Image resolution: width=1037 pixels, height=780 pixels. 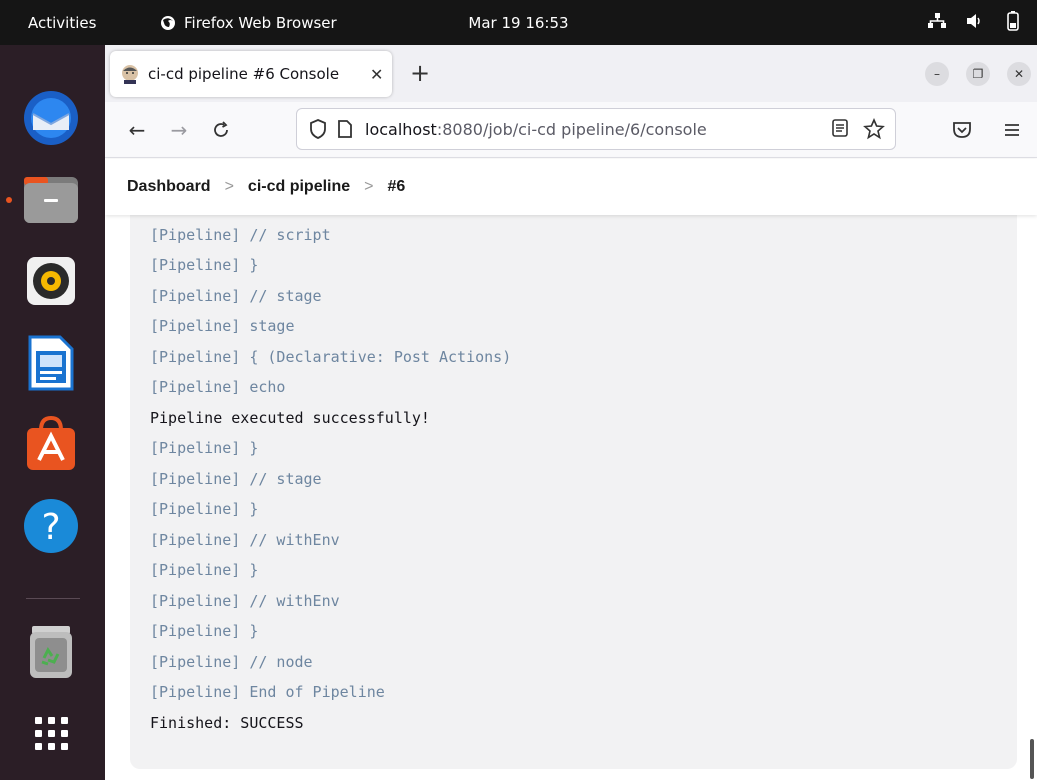 I want to click on dock-show-applications, so click(x=51, y=733).